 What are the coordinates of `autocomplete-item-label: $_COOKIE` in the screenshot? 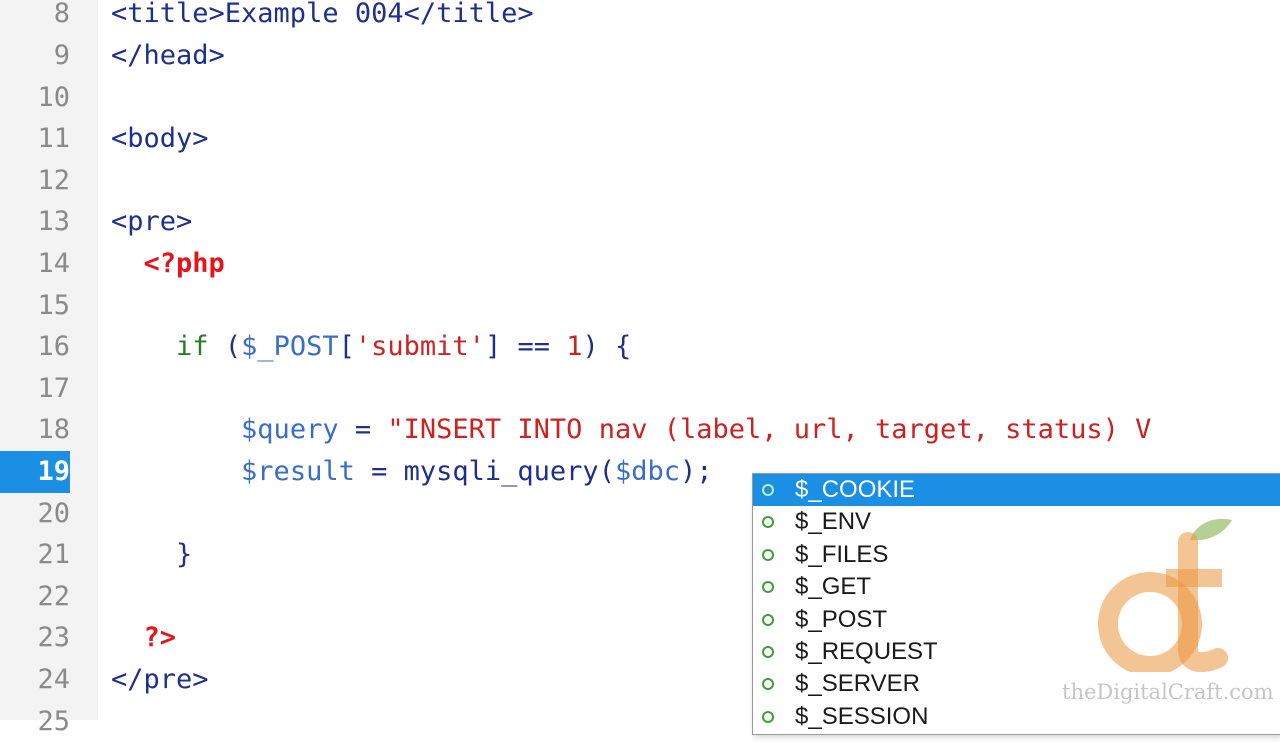 It's located at (855, 489).